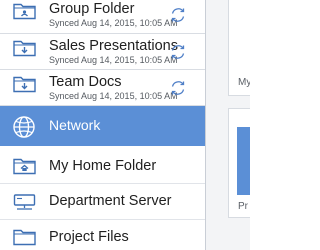 The height and width of the screenshot is (250, 320). What do you see at coordinates (92, 9) in the screenshot?
I see `row-title: Group Folder` at bounding box center [92, 9].